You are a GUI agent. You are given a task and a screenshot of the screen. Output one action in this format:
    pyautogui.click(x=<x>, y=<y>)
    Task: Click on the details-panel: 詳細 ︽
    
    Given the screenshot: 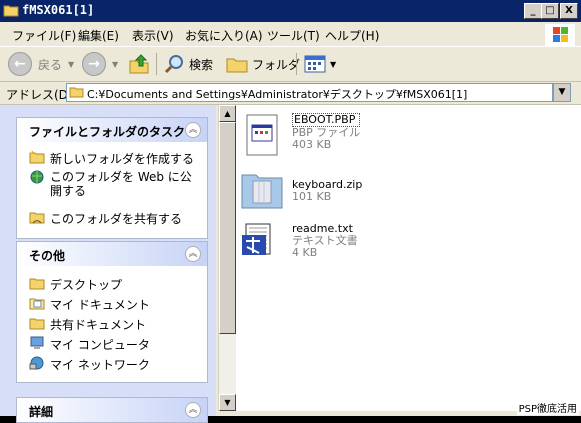 What is the action you would take?
    pyautogui.click(x=112, y=410)
    